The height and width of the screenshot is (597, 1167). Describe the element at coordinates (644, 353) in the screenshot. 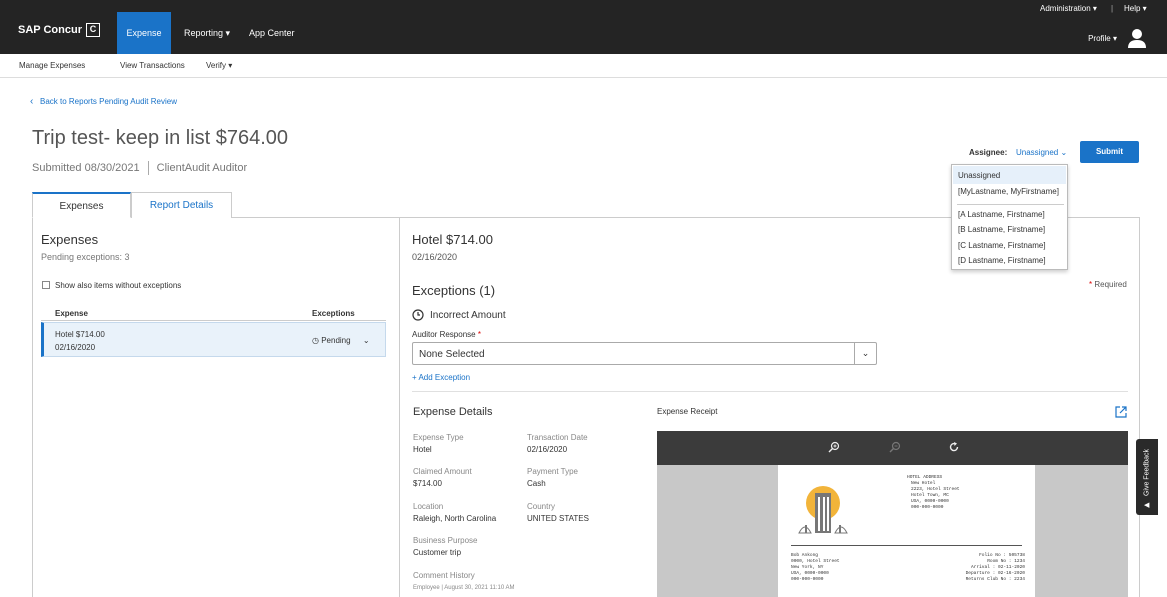

I see `auditor-response-select: None Selected ⌄` at that location.